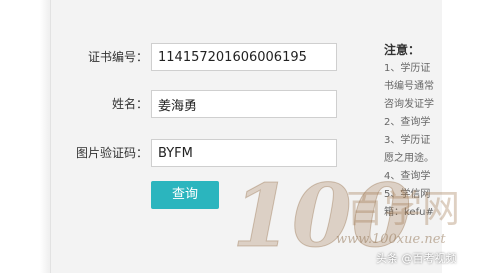 This screenshot has width=488, height=273. I want to click on left-margin, so click(25, 136).